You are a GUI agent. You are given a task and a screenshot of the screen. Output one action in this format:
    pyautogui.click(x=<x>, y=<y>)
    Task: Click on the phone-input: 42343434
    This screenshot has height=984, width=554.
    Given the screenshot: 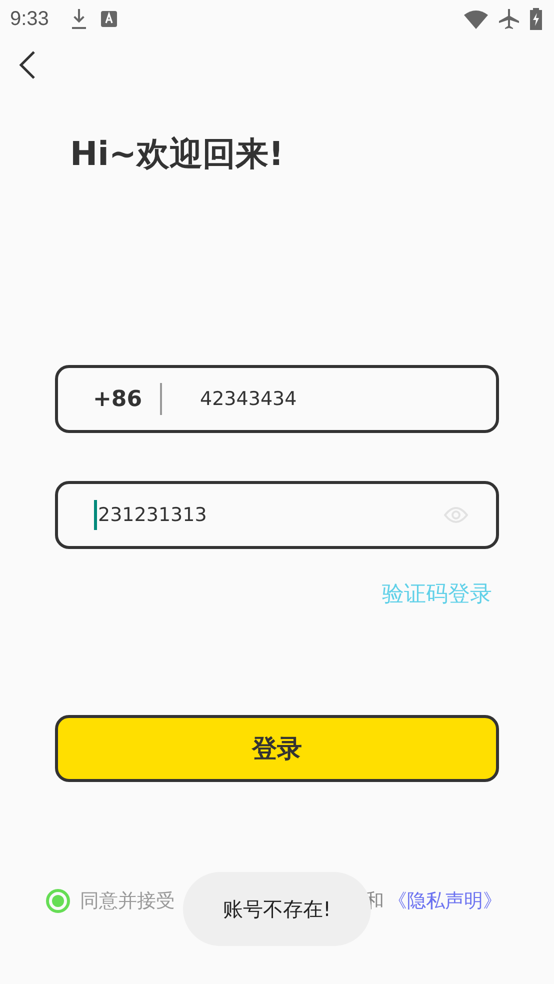 What is the action you would take?
    pyautogui.click(x=300, y=399)
    